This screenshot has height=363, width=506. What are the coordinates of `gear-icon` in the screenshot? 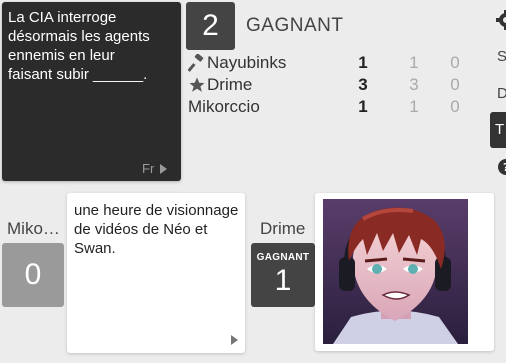 It's located at (500, 20).